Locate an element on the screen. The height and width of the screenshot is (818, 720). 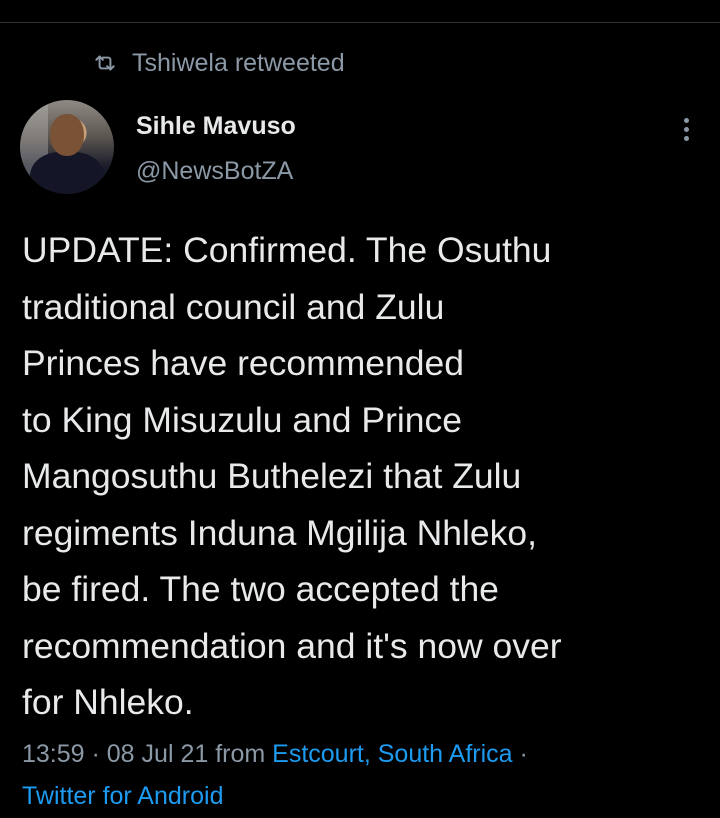
top-divider is located at coordinates (360, 11).